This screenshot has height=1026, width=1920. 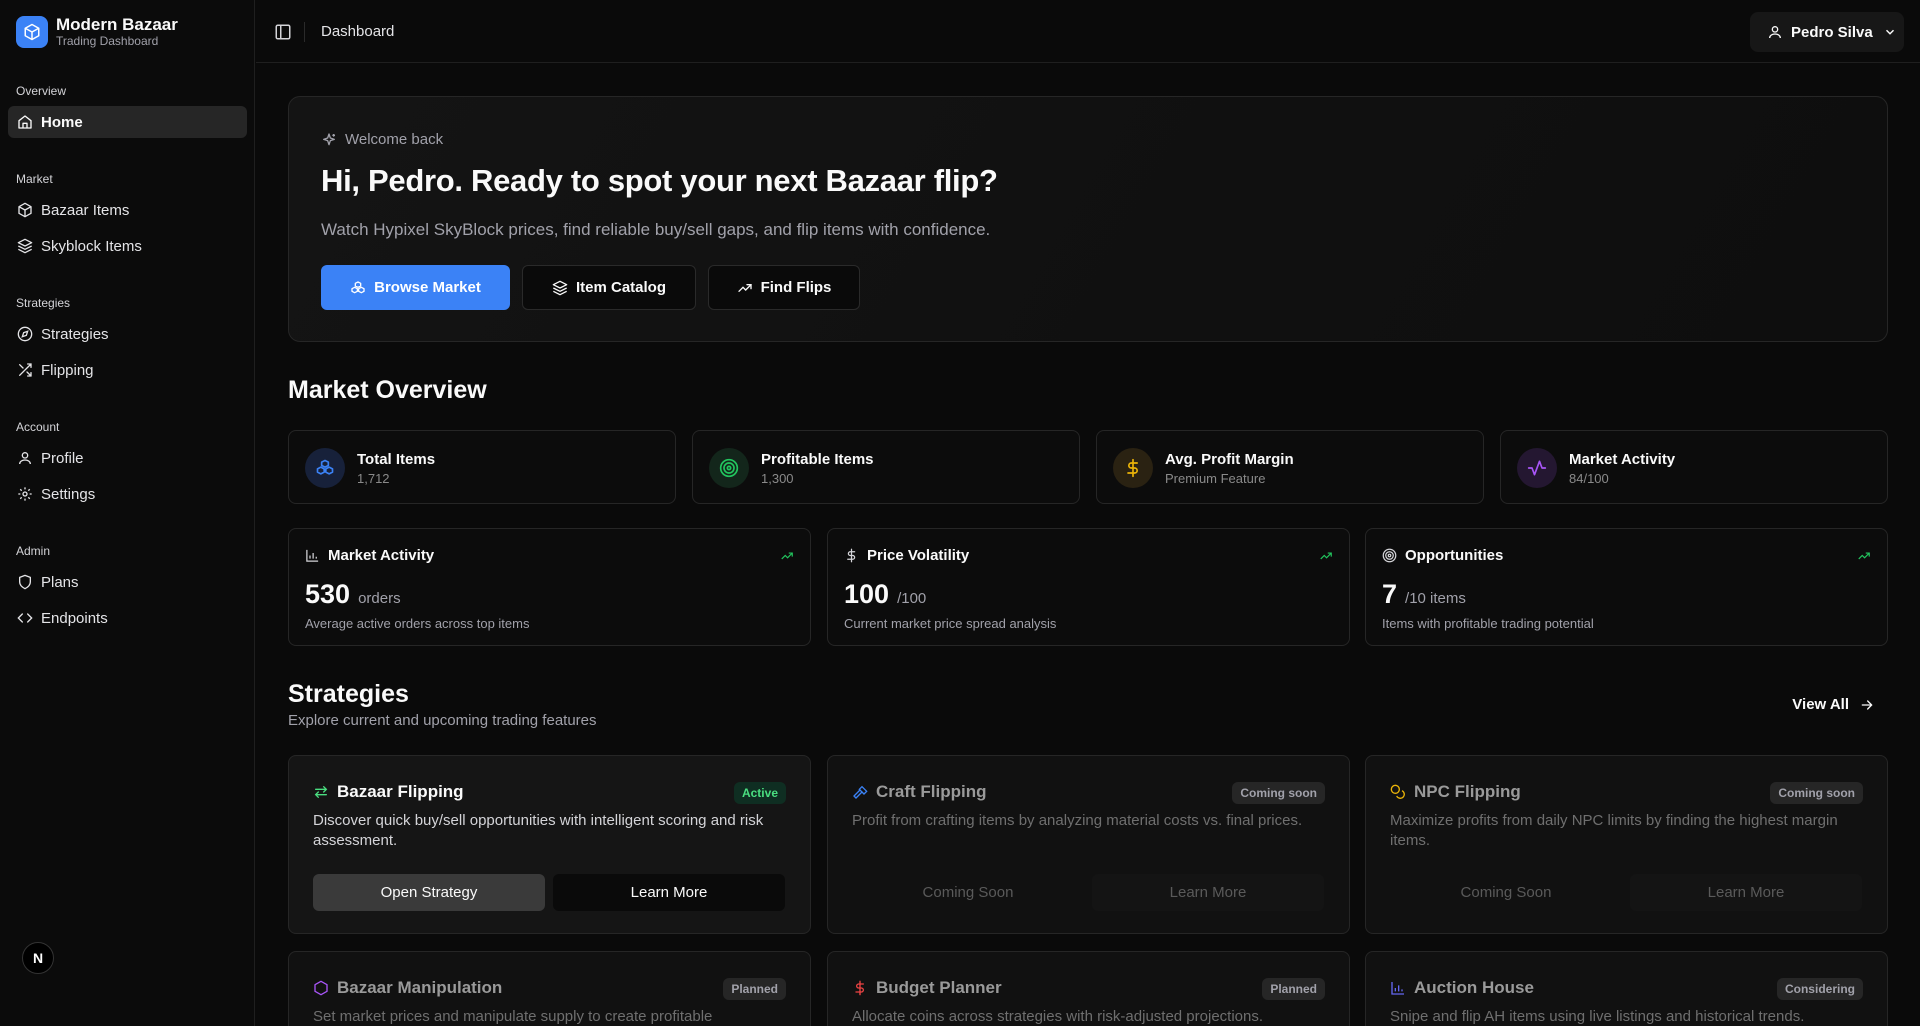 I want to click on button-label: Find Flips, so click(x=796, y=287).